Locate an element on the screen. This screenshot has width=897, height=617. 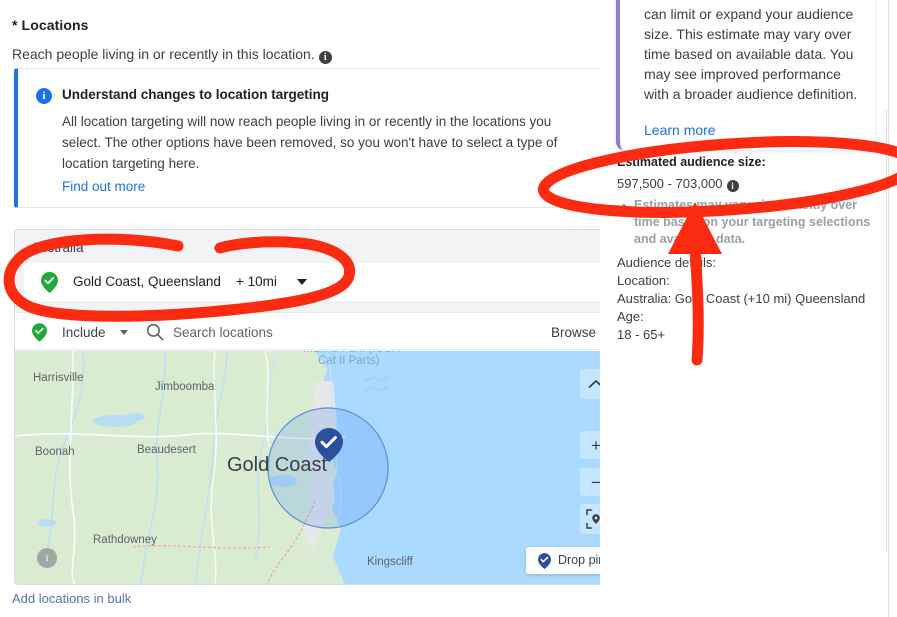
map-label: Kingscliff is located at coordinates (390, 562).